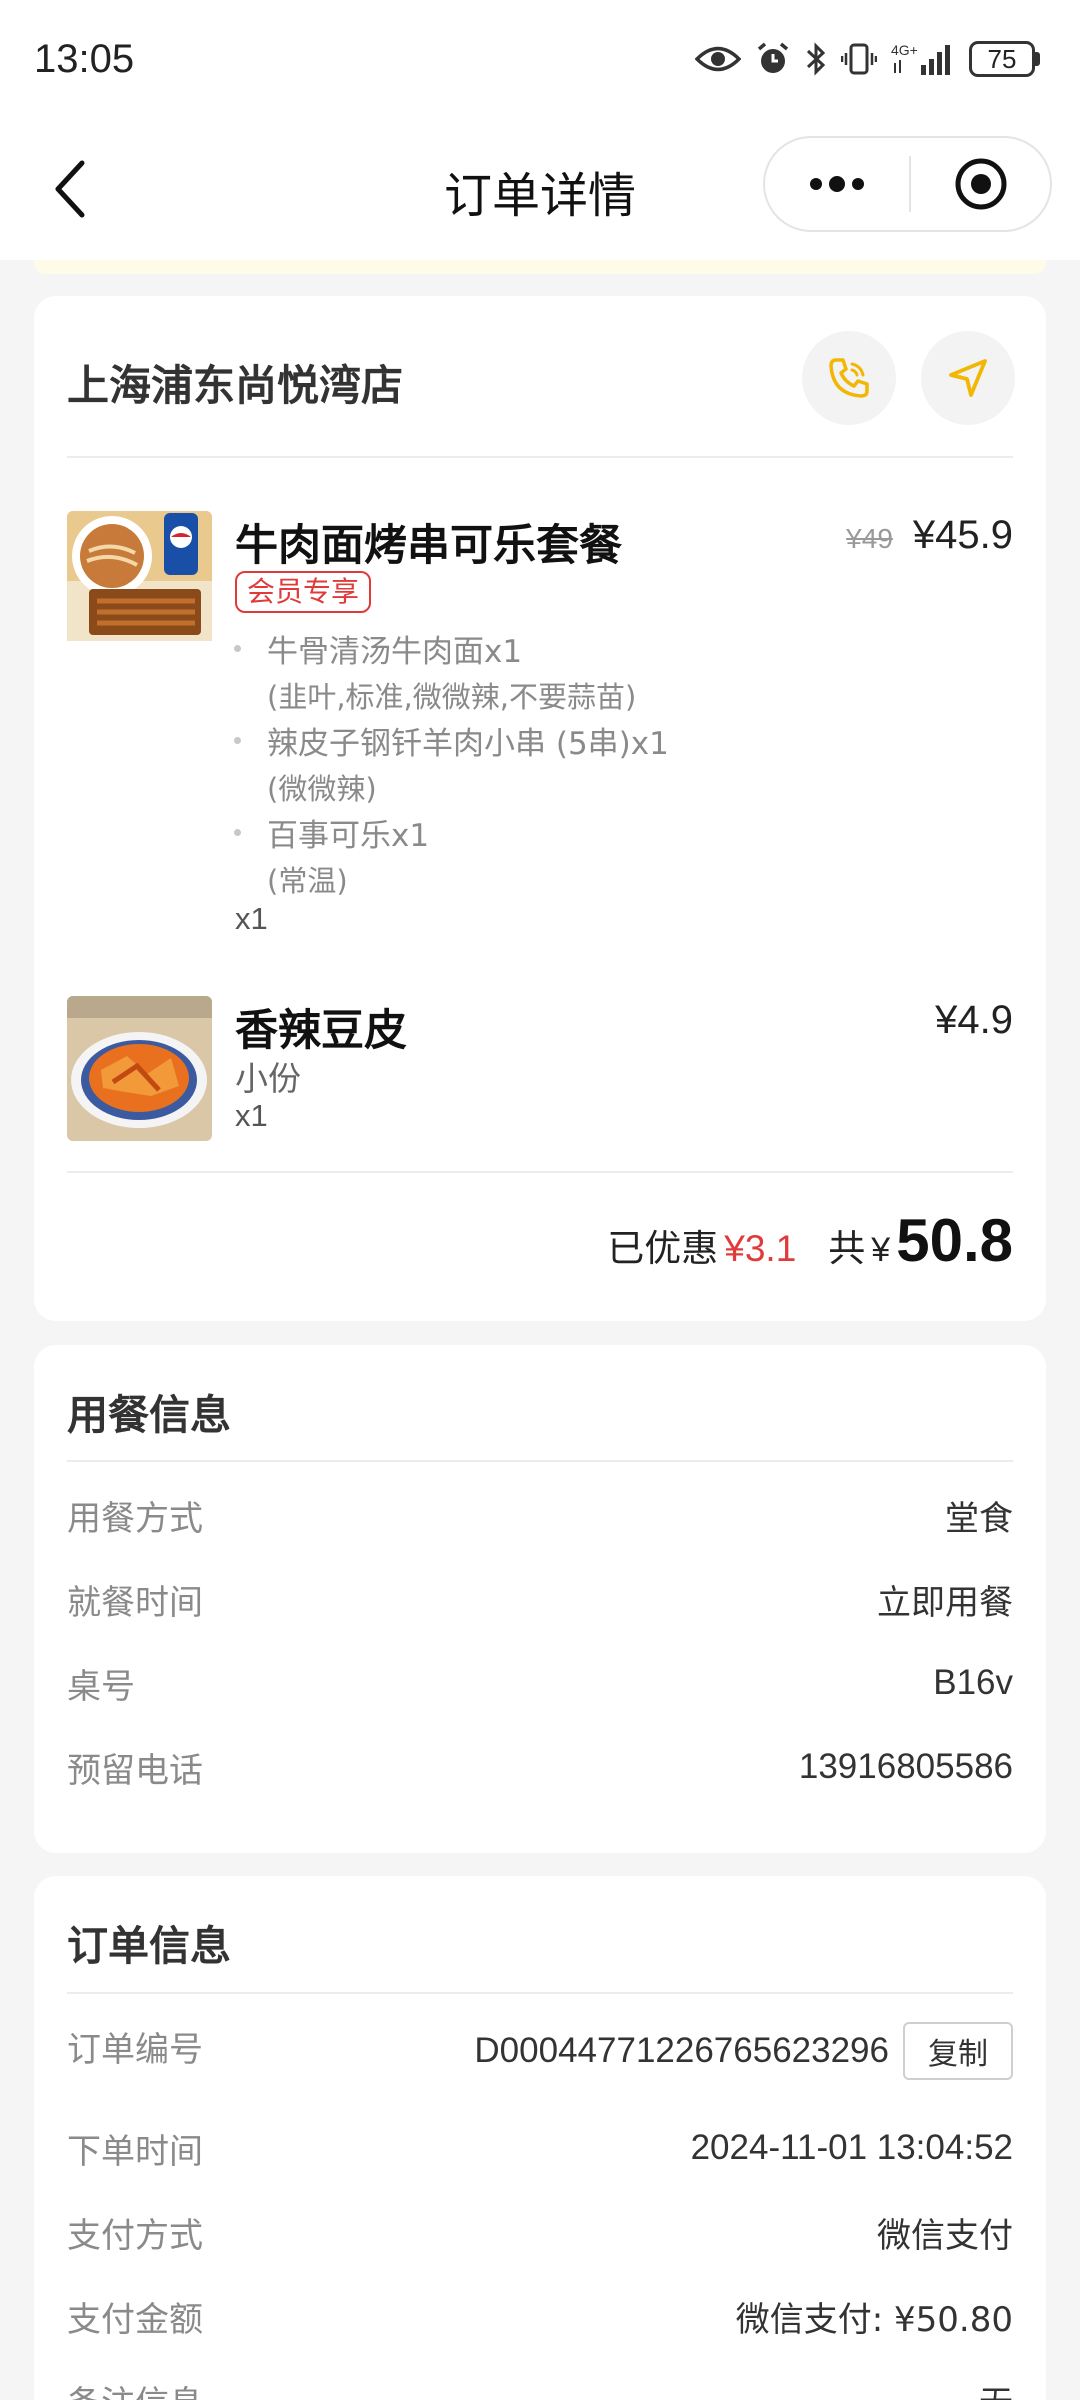 The height and width of the screenshot is (2400, 1080). Describe the element at coordinates (135, 2235) in the screenshot. I see `row-label: 支付方式` at that location.